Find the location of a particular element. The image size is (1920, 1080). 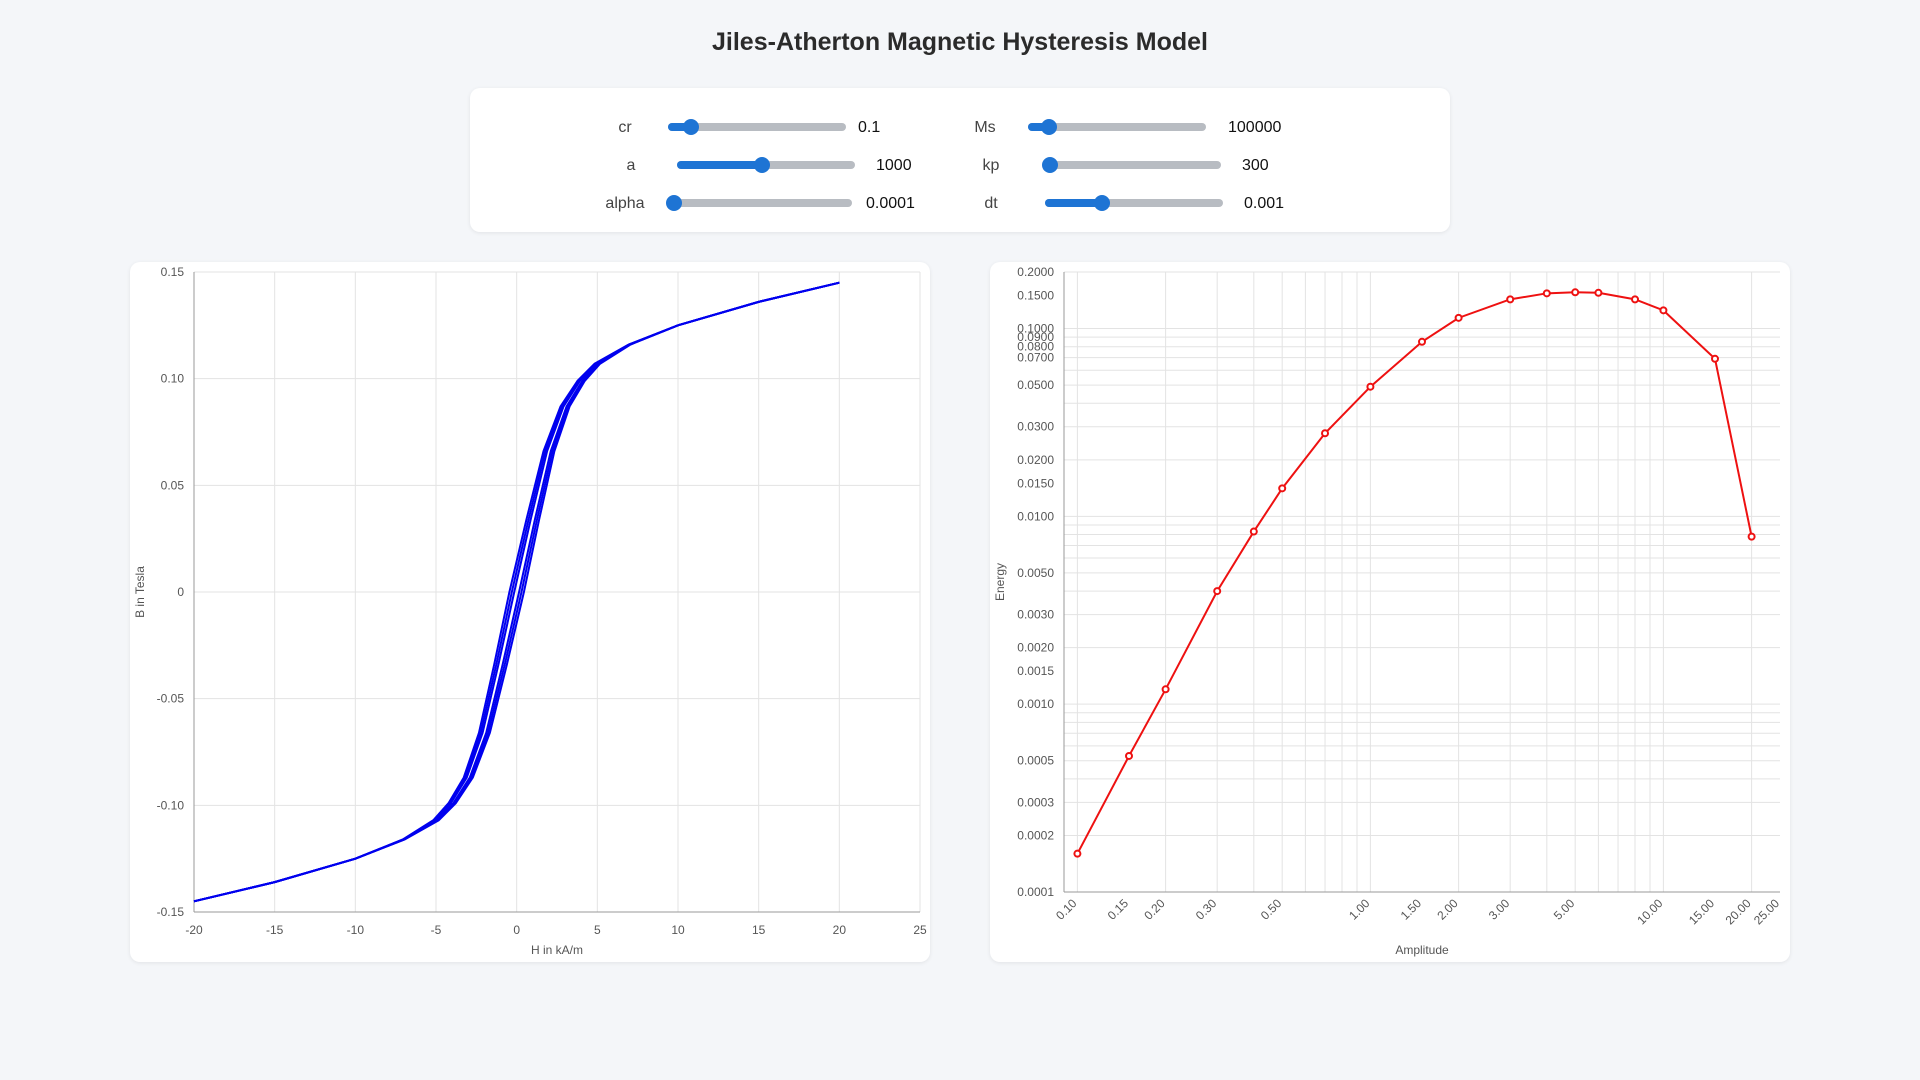

y-tick-label: 0.0700 is located at coordinates (1035, 358).